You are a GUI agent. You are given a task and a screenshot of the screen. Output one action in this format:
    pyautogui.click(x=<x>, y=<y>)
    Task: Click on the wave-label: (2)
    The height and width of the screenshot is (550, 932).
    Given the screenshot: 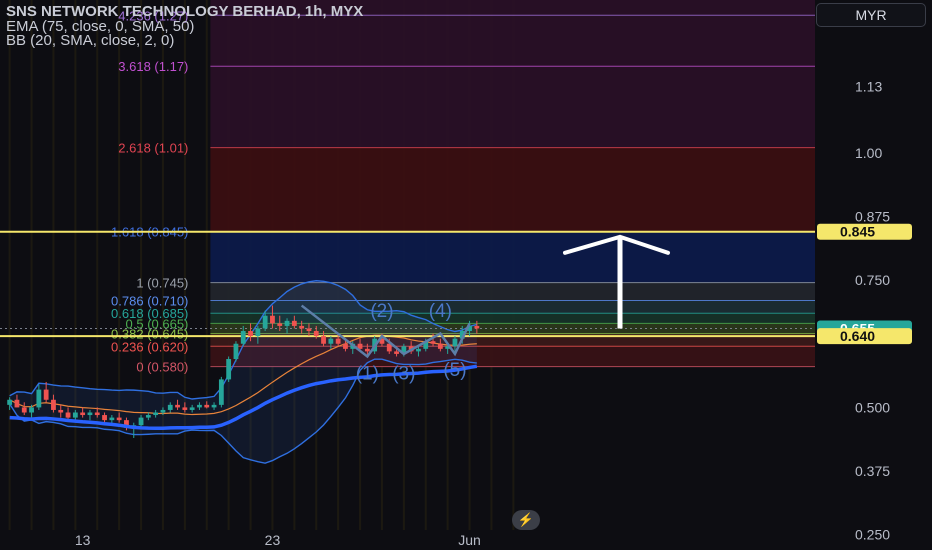 What is the action you would take?
    pyautogui.click(x=381, y=311)
    